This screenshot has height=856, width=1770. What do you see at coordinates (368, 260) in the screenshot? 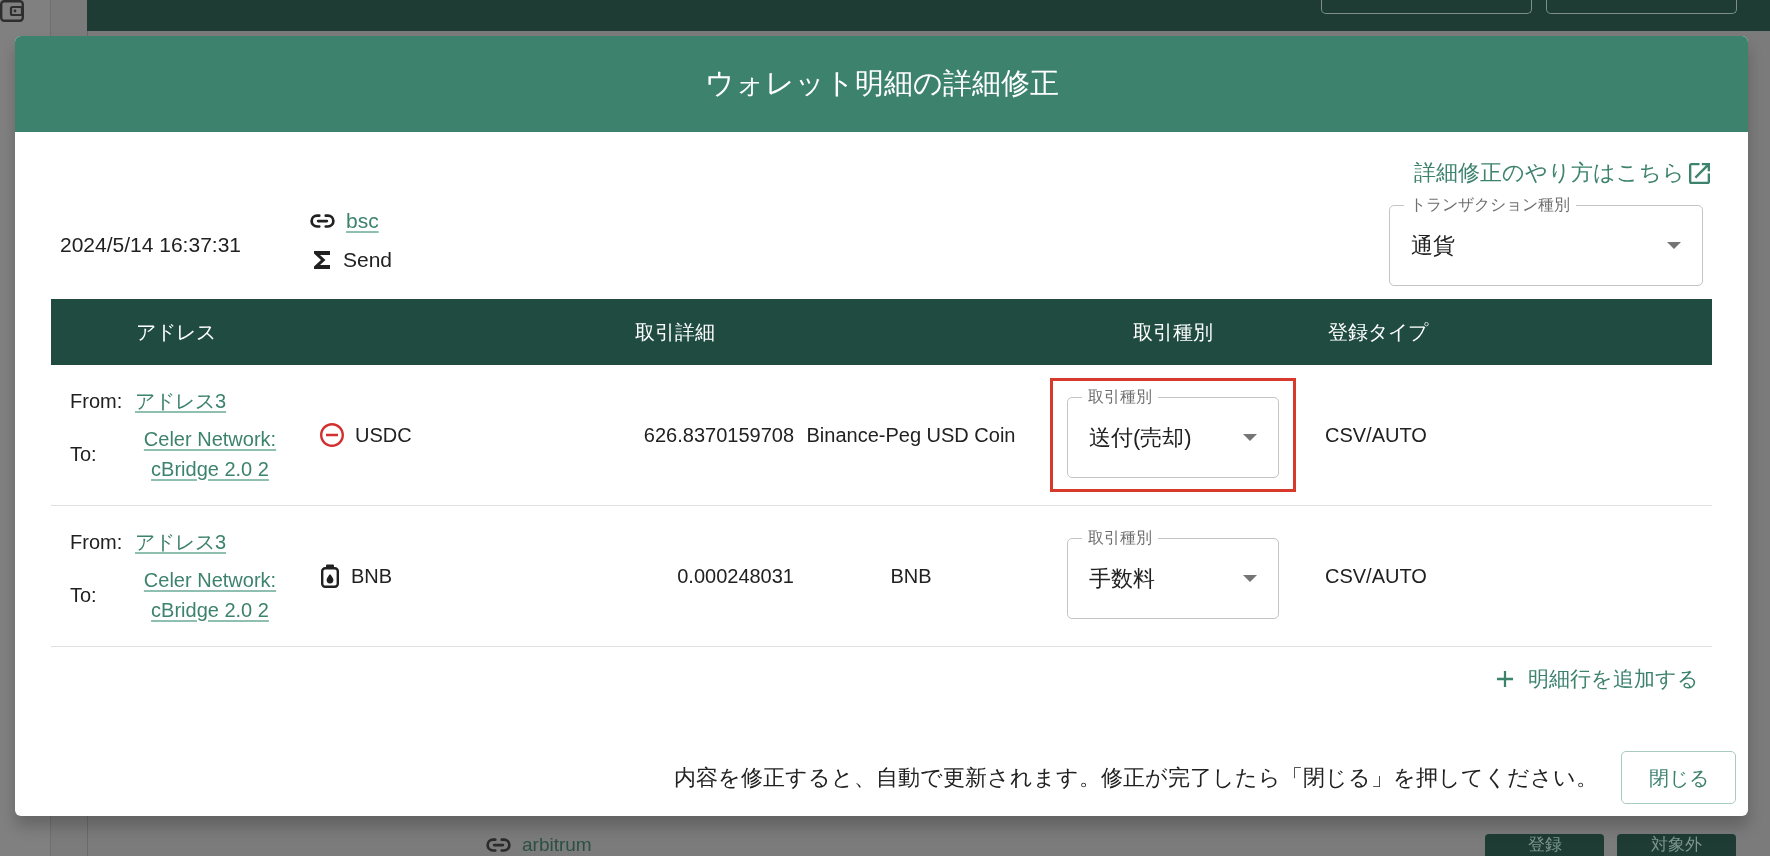
I see `transaction-kind: Send` at bounding box center [368, 260].